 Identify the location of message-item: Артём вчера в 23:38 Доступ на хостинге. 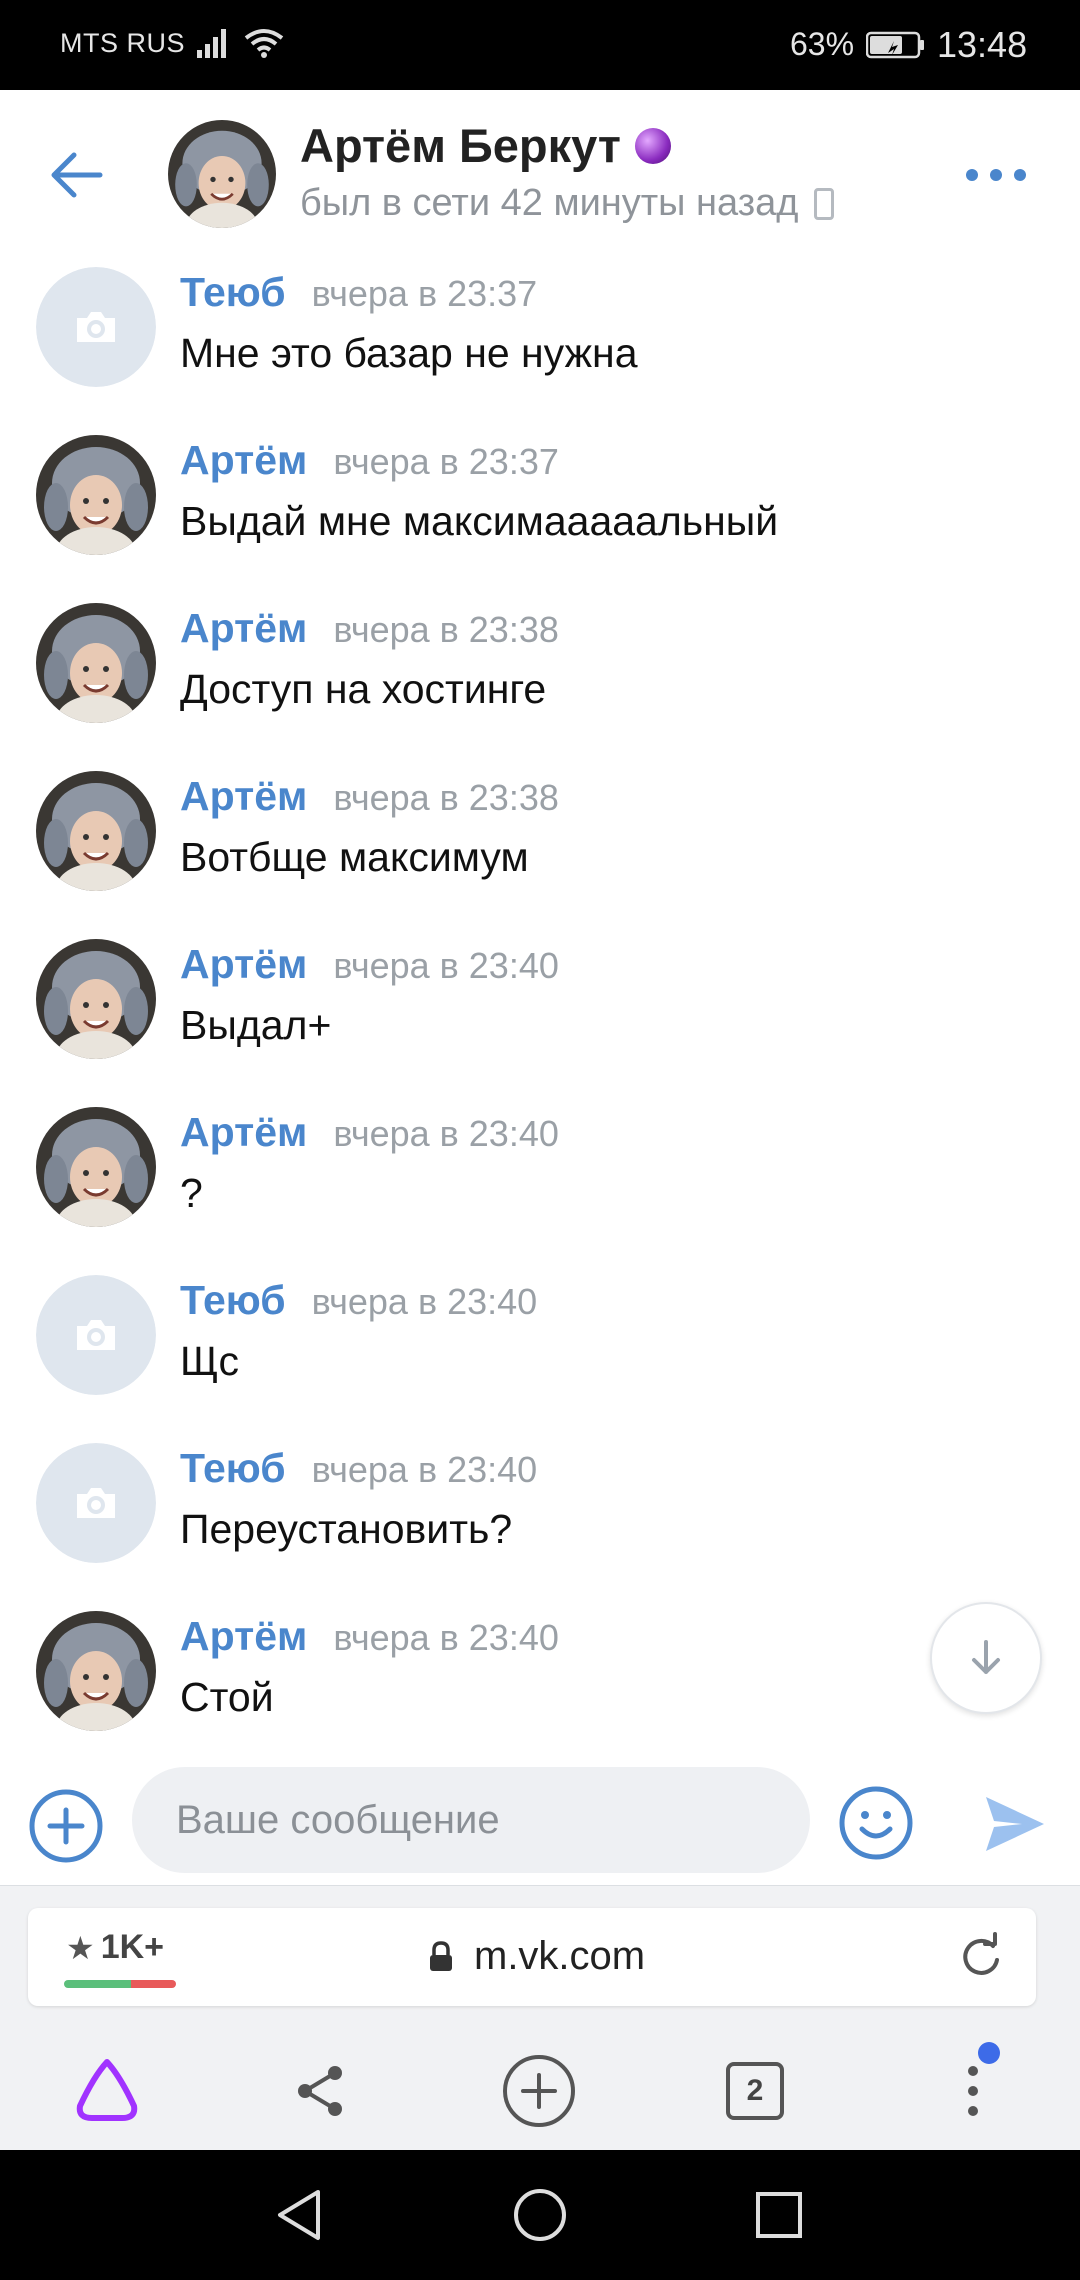
(540, 675).